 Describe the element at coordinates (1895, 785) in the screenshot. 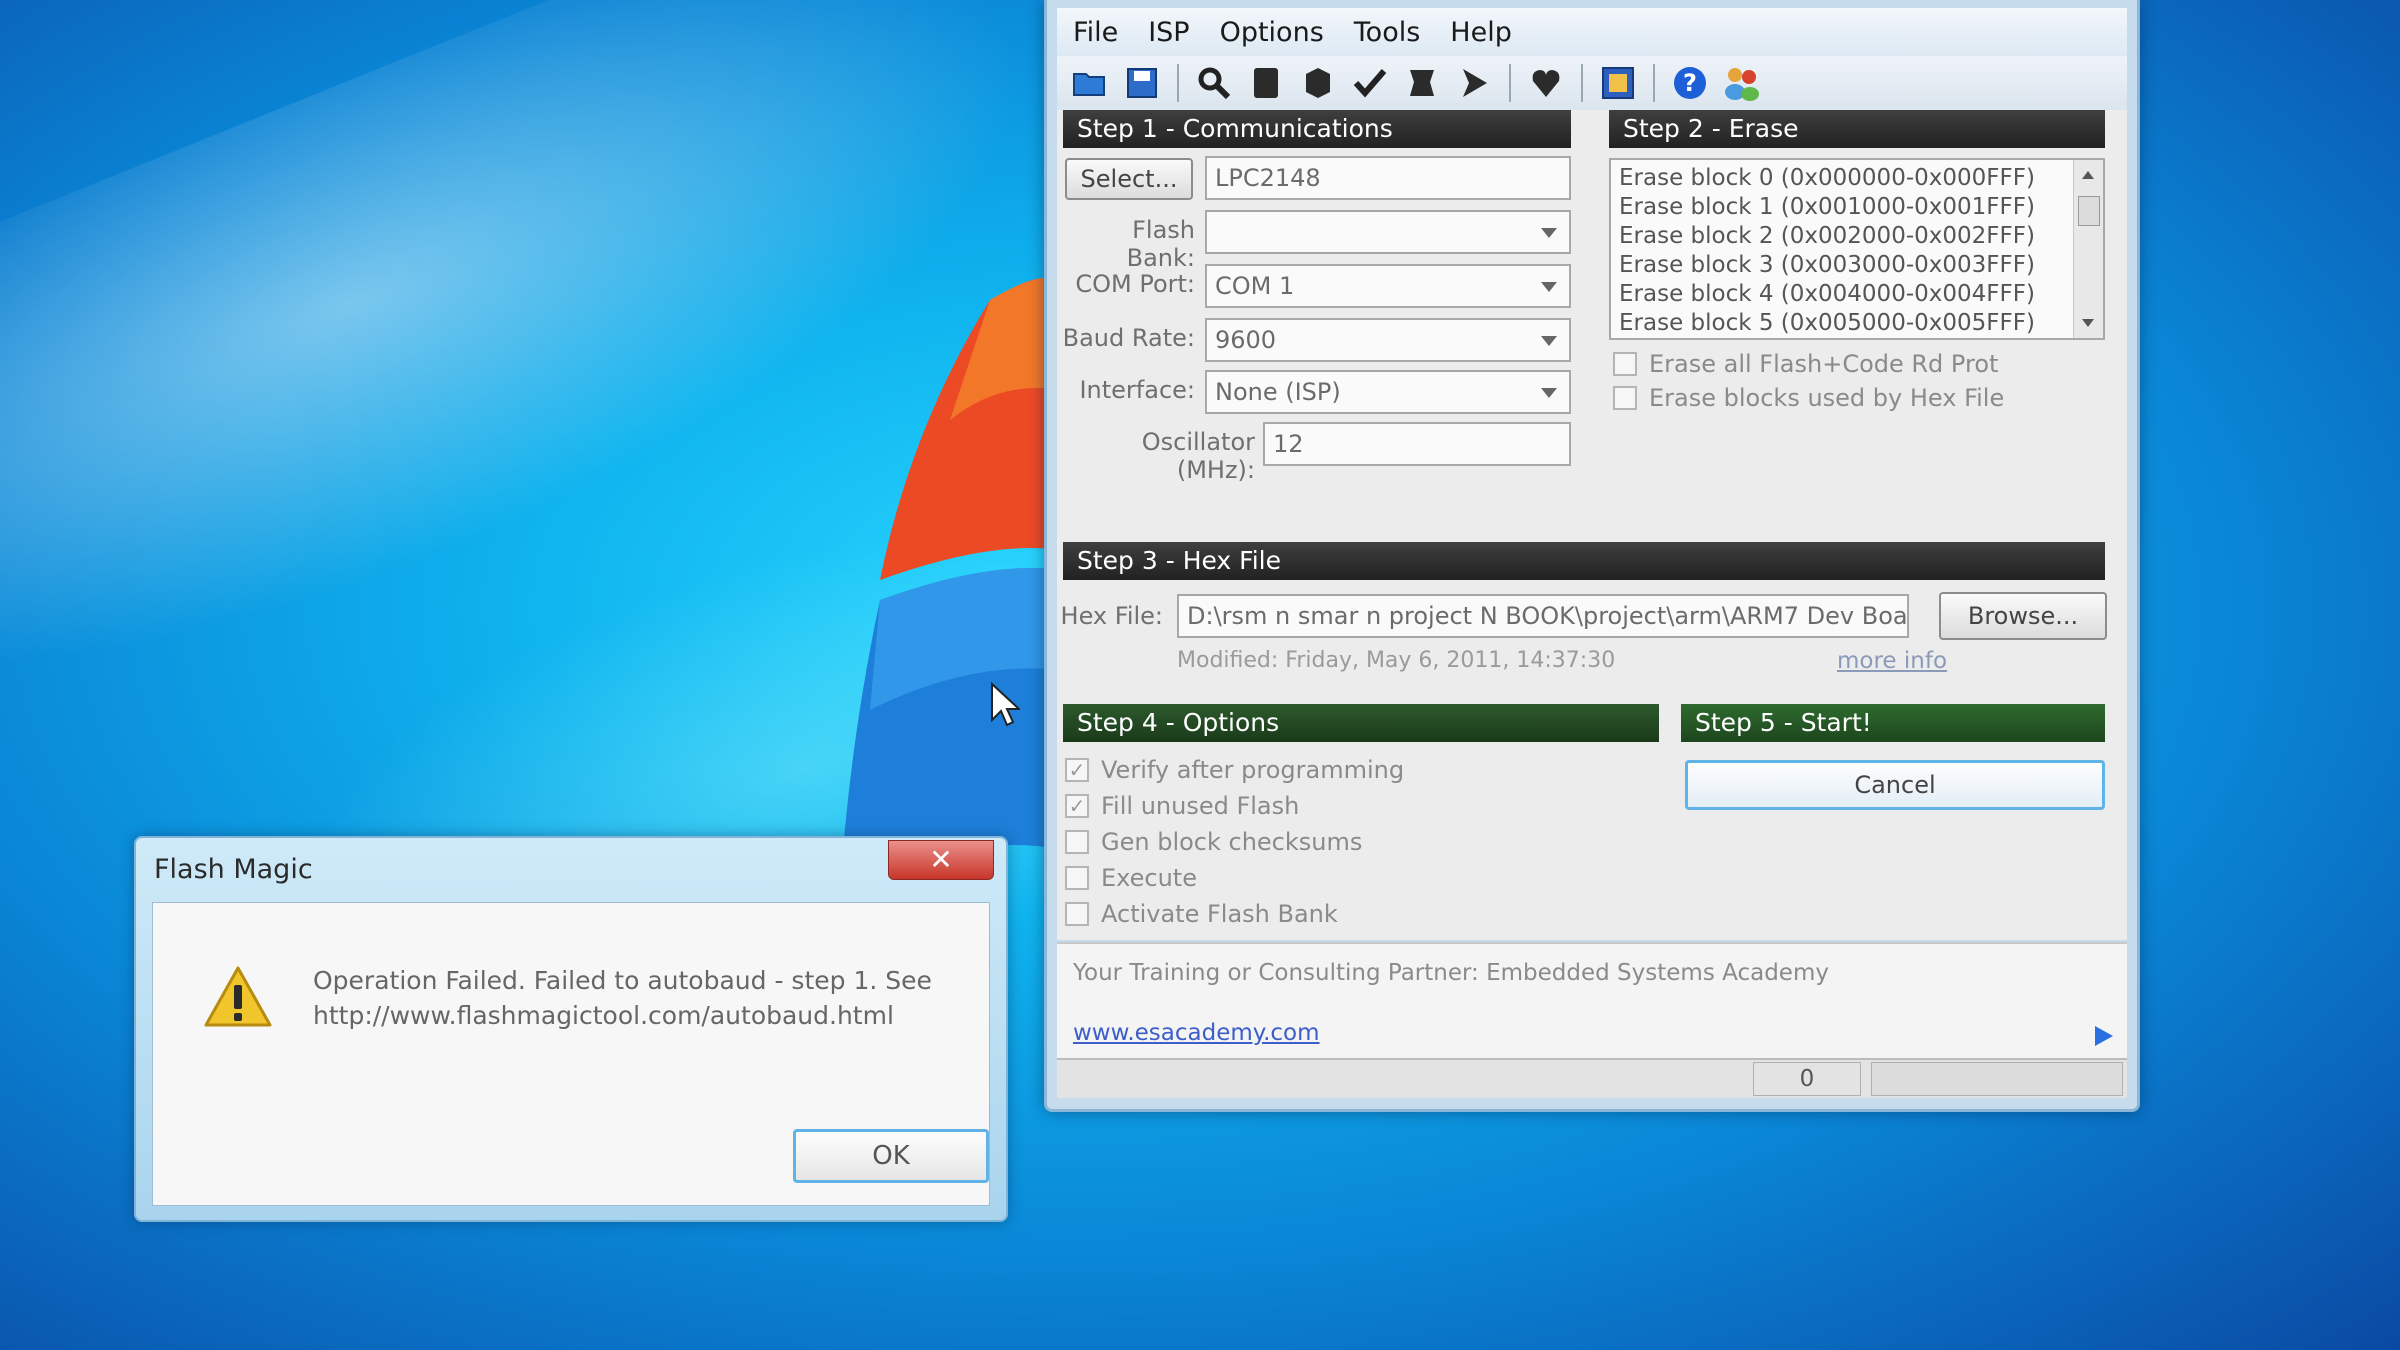

I see `cancel-button: Cancel` at that location.